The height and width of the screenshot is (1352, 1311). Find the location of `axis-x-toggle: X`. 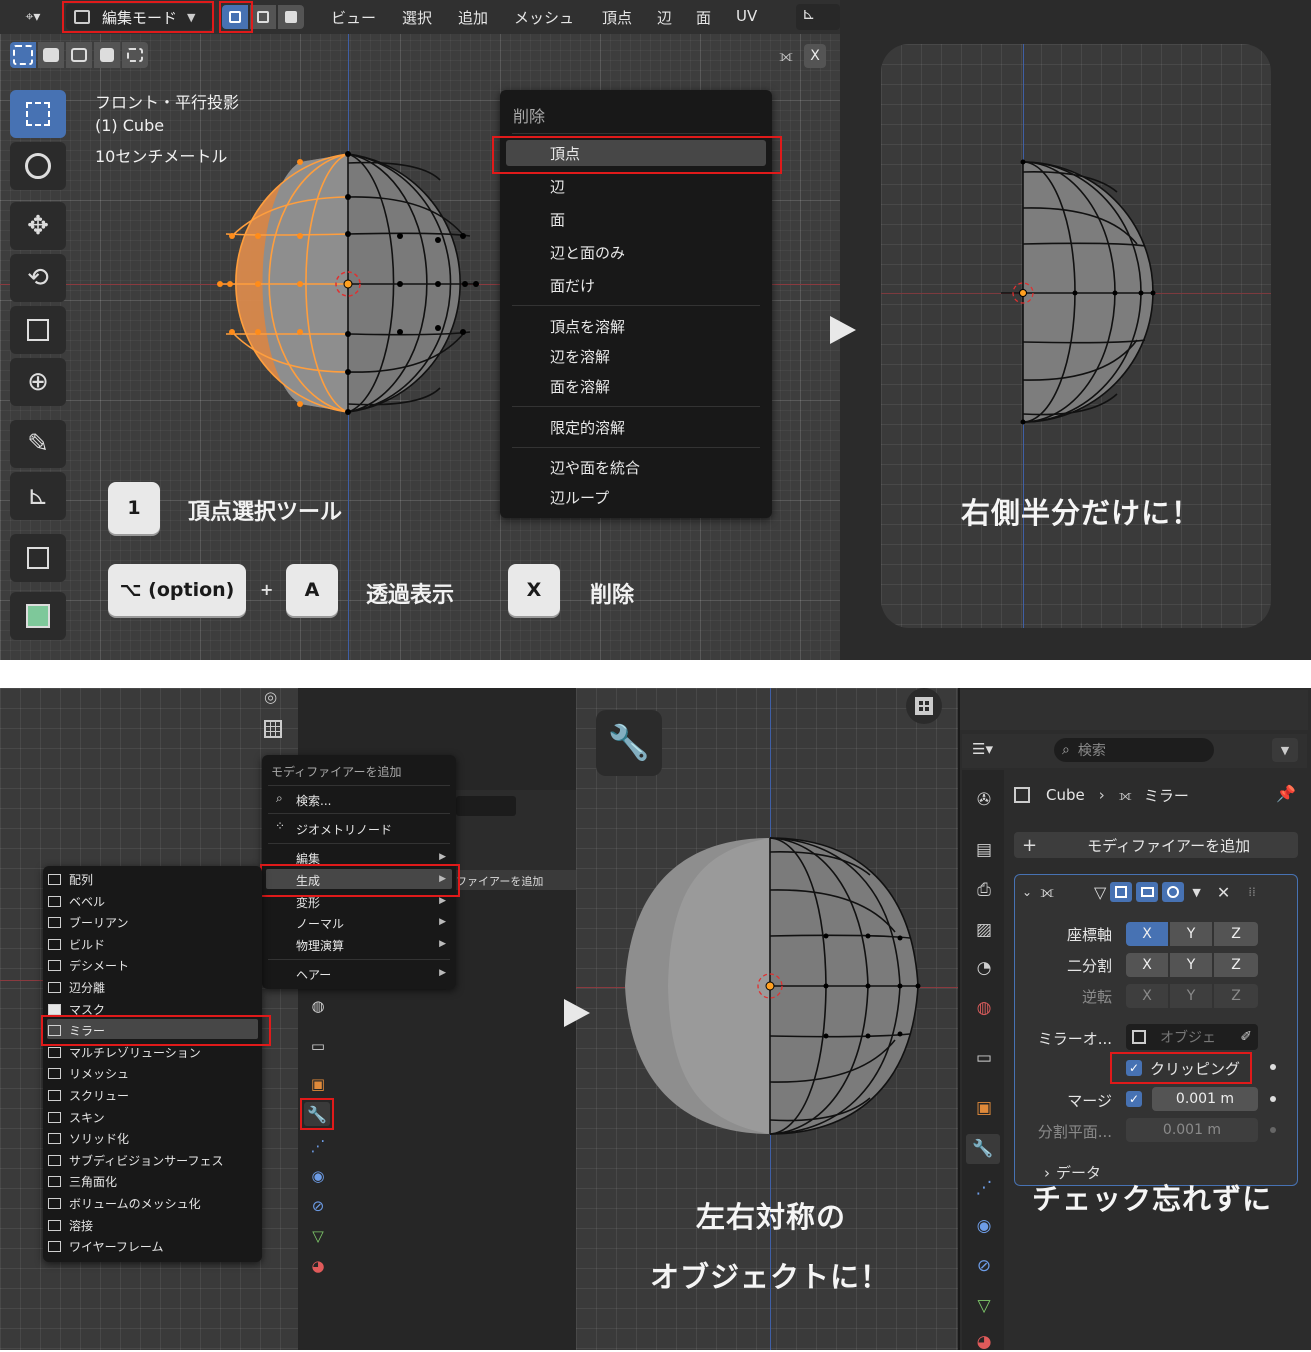

axis-x-toggle: X is located at coordinates (1147, 934).